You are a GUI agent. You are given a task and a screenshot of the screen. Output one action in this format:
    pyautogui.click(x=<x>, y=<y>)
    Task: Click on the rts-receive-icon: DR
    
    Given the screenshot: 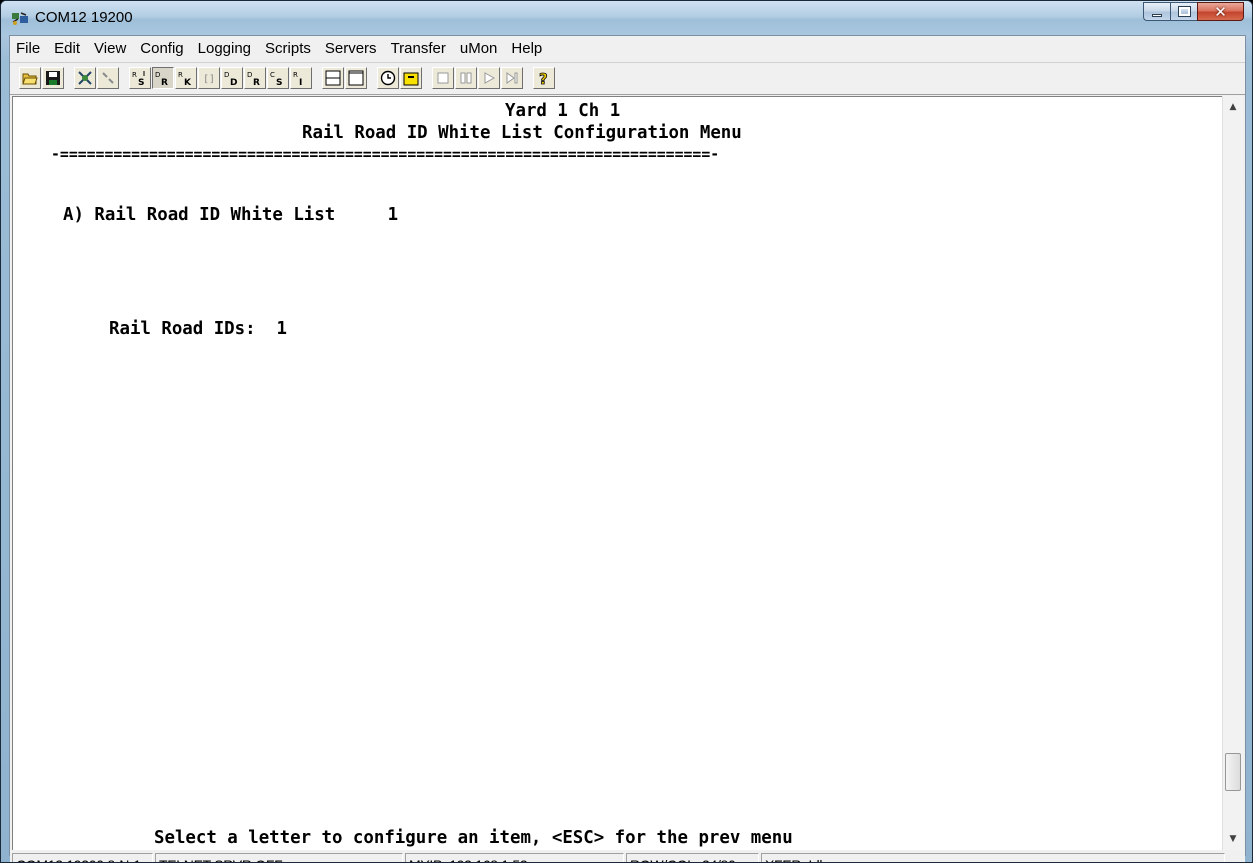 What is the action you would take?
    pyautogui.click(x=161, y=78)
    